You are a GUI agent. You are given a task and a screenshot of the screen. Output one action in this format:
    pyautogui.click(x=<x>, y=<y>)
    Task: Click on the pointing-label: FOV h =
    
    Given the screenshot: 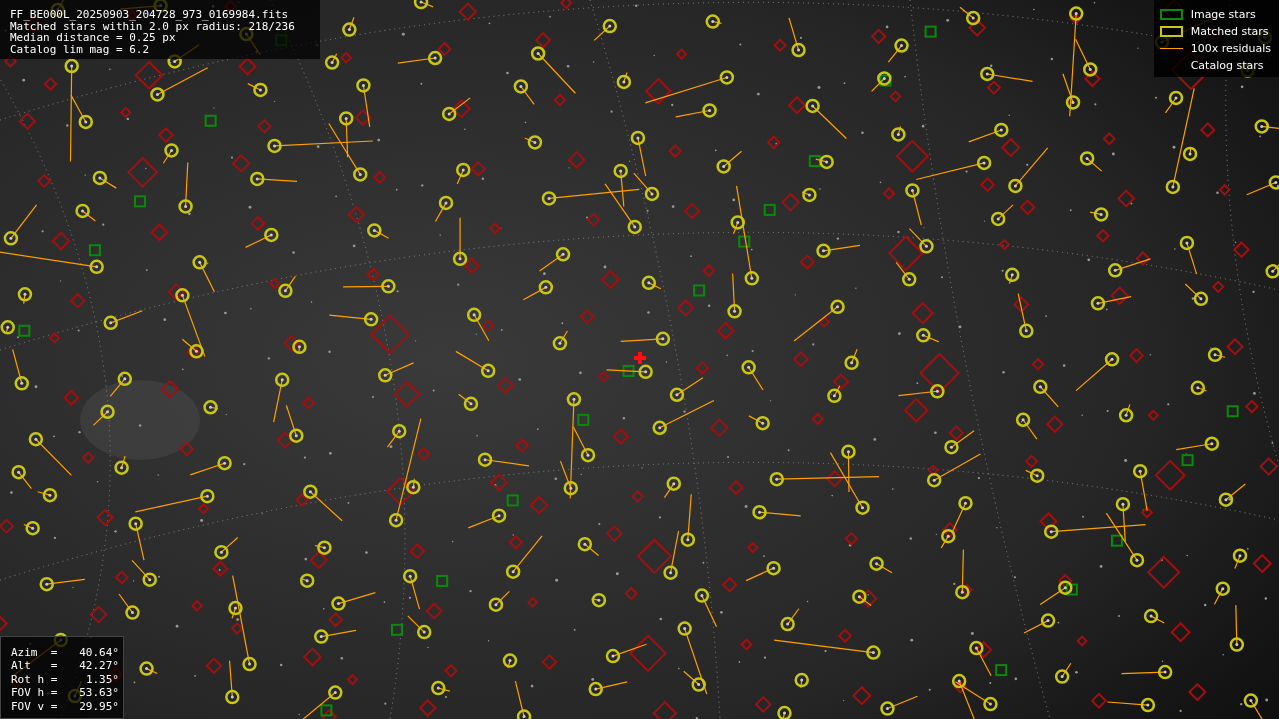 What is the action you would take?
    pyautogui.click(x=34, y=693)
    